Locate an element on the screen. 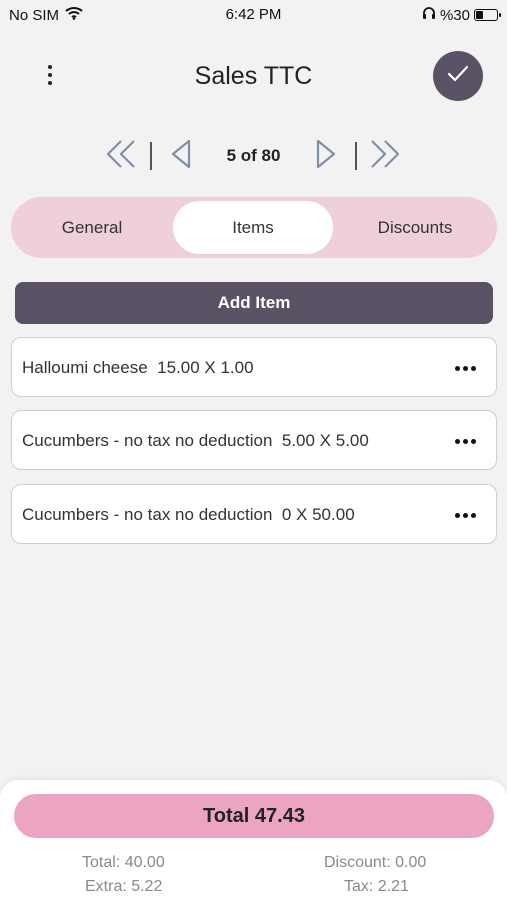 The width and height of the screenshot is (507, 900). checkmark-icon is located at coordinates (458, 76).